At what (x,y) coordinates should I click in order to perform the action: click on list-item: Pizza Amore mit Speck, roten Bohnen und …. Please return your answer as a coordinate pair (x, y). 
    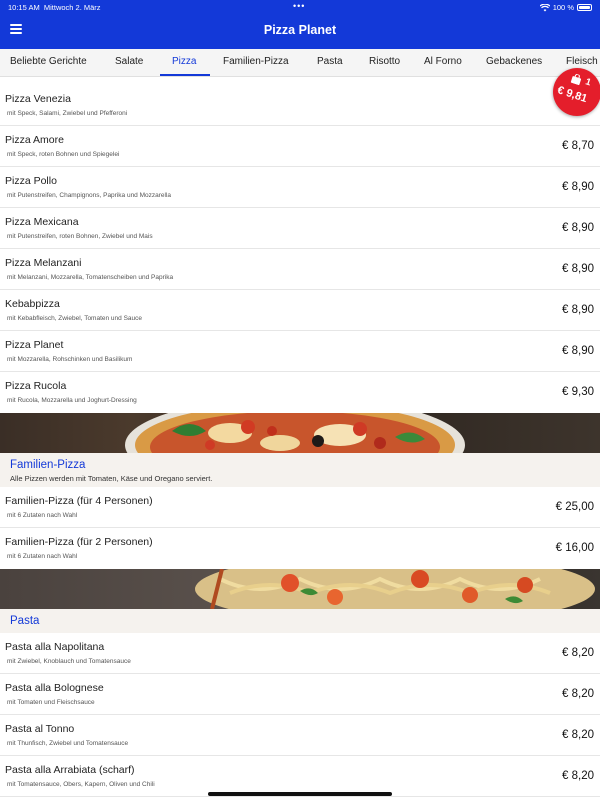
    Looking at the image, I should click on (300, 146).